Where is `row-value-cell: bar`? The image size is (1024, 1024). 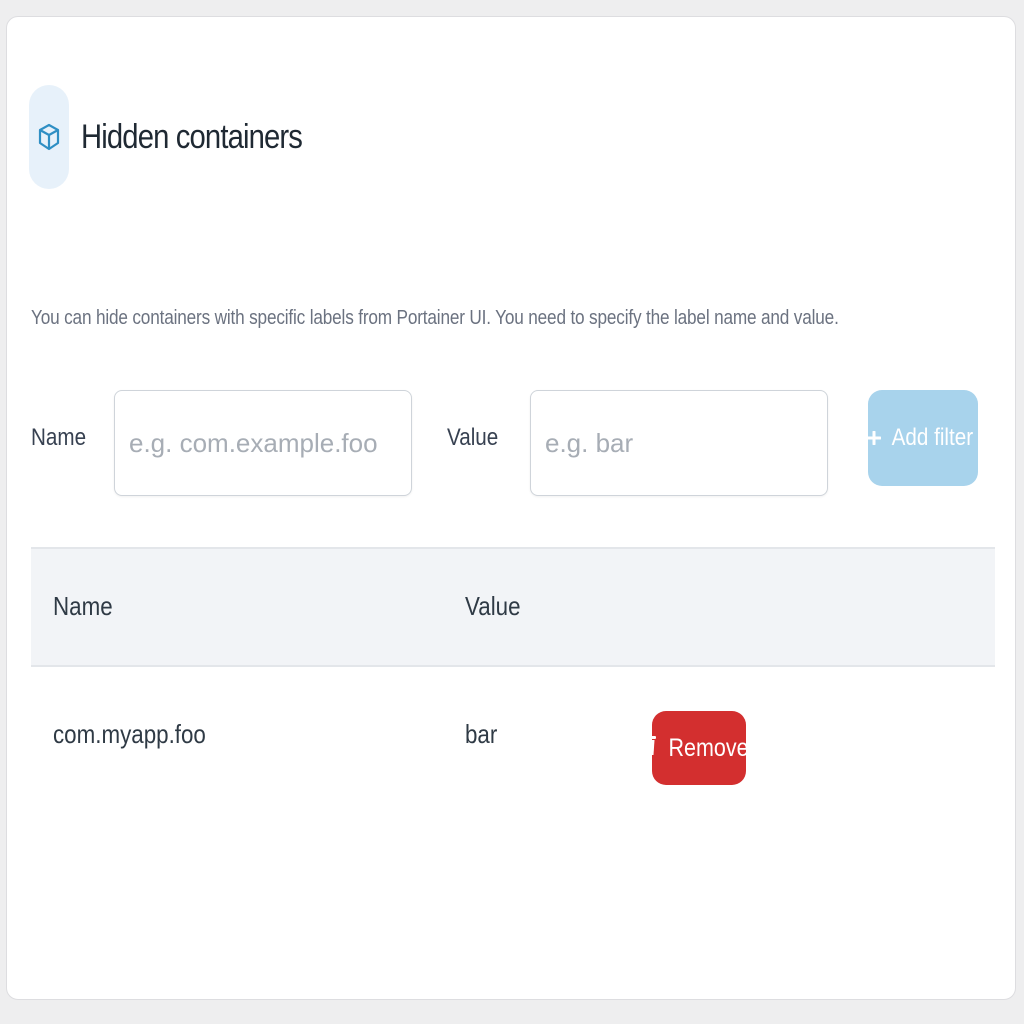 row-value-cell: bar is located at coordinates (481, 734).